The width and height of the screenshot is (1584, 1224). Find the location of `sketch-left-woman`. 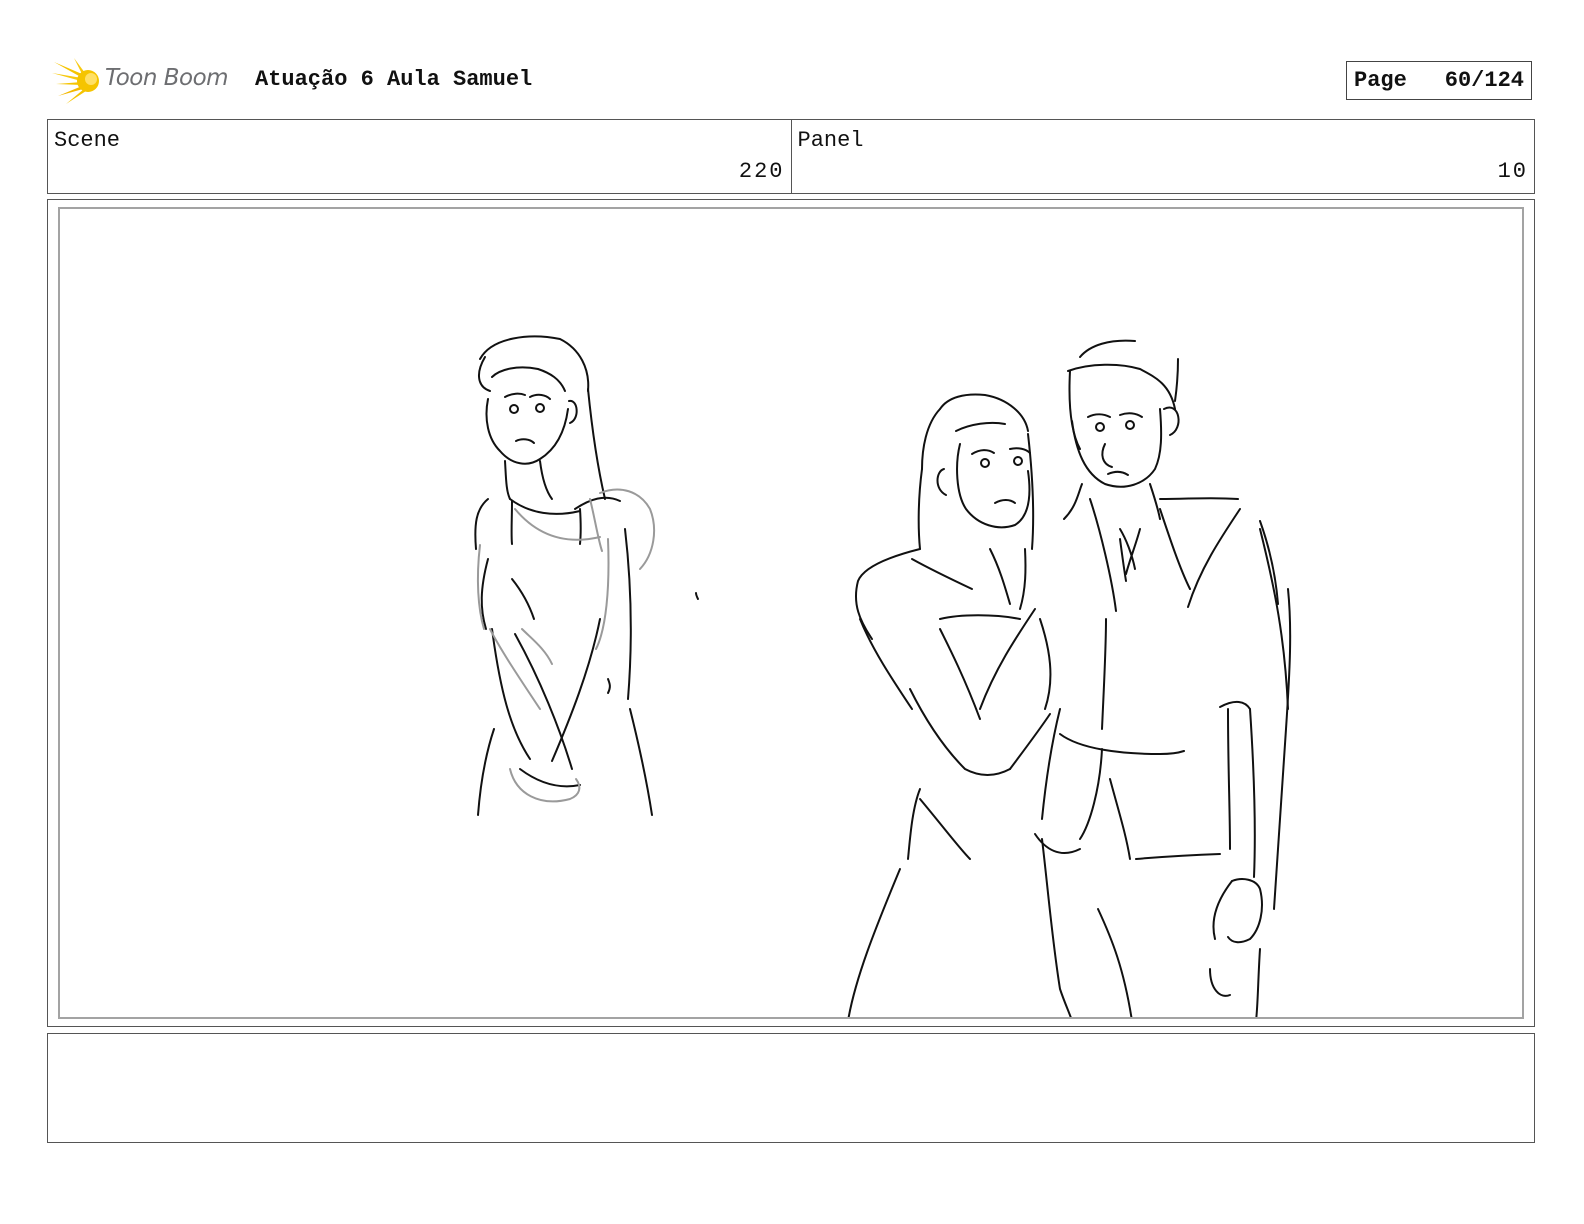

sketch-left-woman is located at coordinates (586, 575).